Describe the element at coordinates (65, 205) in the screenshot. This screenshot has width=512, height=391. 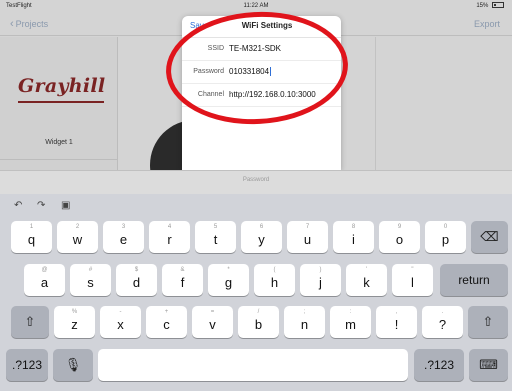
I see `paste-icon: ▣` at that location.